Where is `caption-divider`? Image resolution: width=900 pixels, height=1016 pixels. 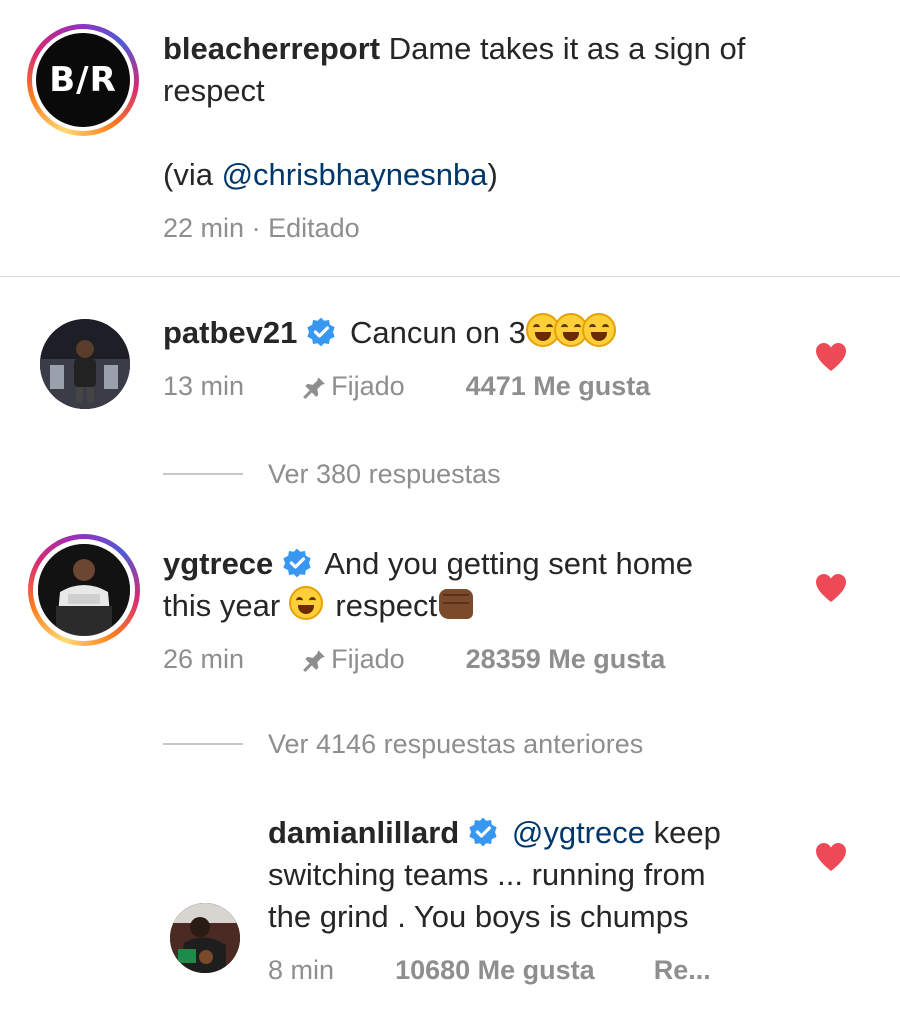 caption-divider is located at coordinates (450, 276).